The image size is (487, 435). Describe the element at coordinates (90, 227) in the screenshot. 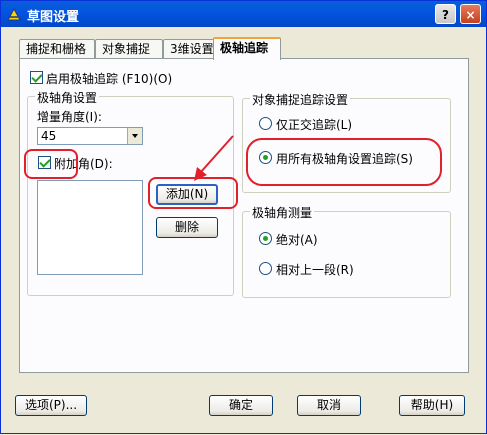

I see `additional-angle-list` at that location.